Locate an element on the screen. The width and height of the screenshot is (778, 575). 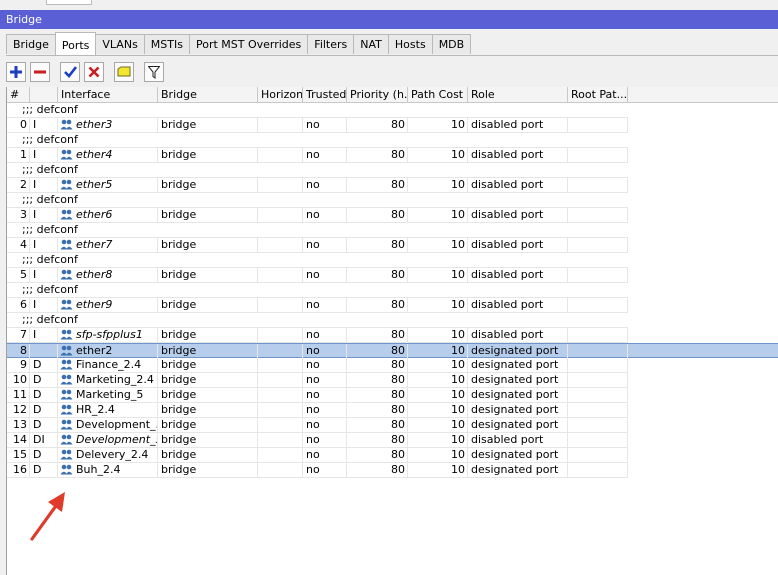
col-flags is located at coordinates (44, 94).